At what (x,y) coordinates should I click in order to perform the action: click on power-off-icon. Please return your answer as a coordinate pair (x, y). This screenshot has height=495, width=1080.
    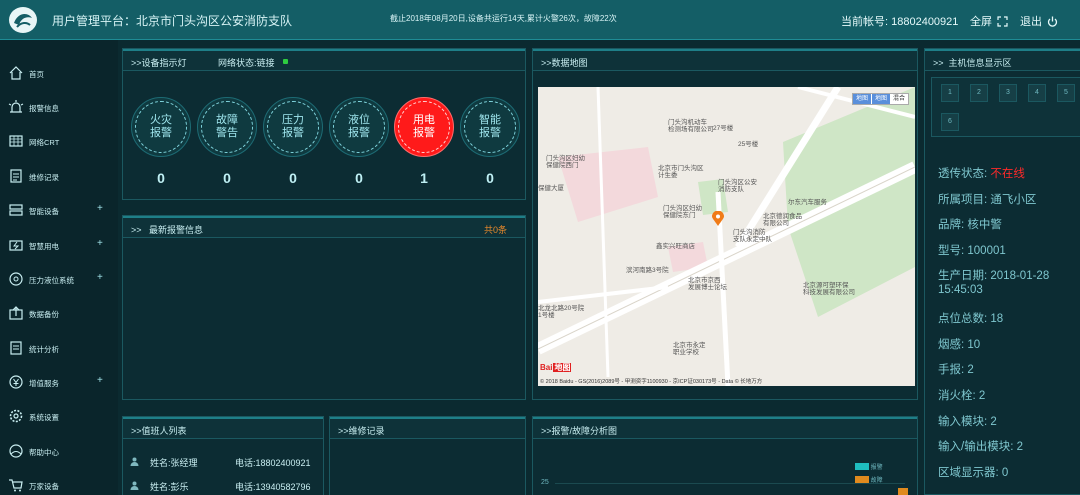
    Looking at the image, I should click on (1052, 21).